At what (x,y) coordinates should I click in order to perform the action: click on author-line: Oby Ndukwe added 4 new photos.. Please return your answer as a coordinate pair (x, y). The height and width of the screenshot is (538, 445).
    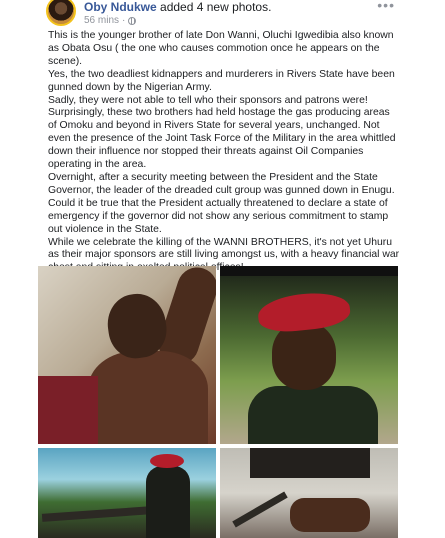
    Looking at the image, I should click on (177, 7).